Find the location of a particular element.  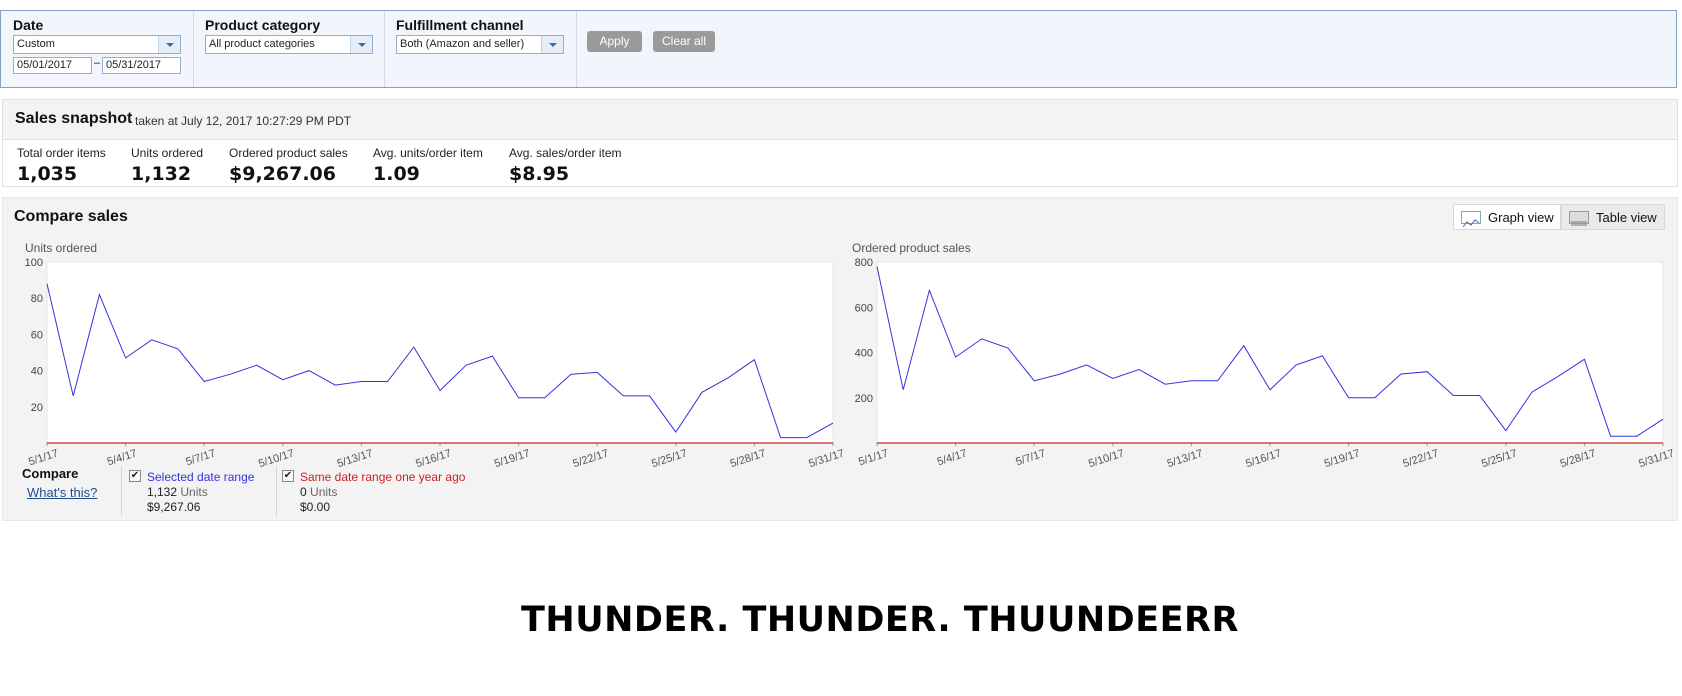

x-tick-label: 5/13/17 is located at coordinates (1185, 458).